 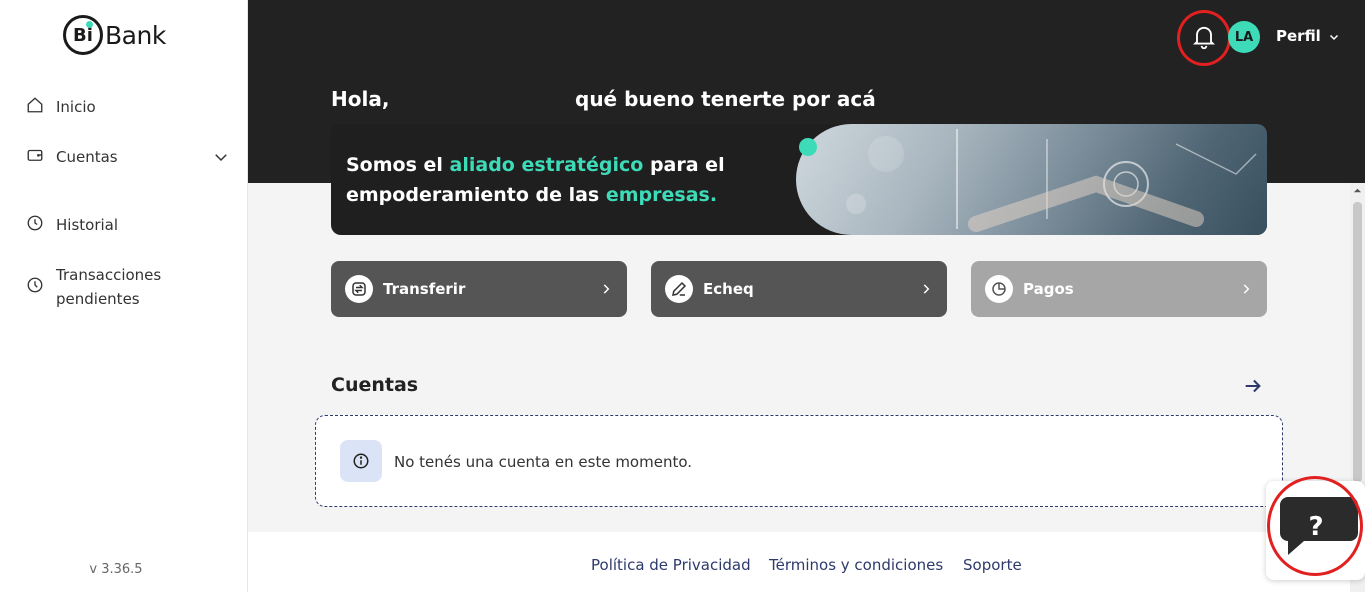 What do you see at coordinates (35, 105) in the screenshot?
I see `home-icon` at bounding box center [35, 105].